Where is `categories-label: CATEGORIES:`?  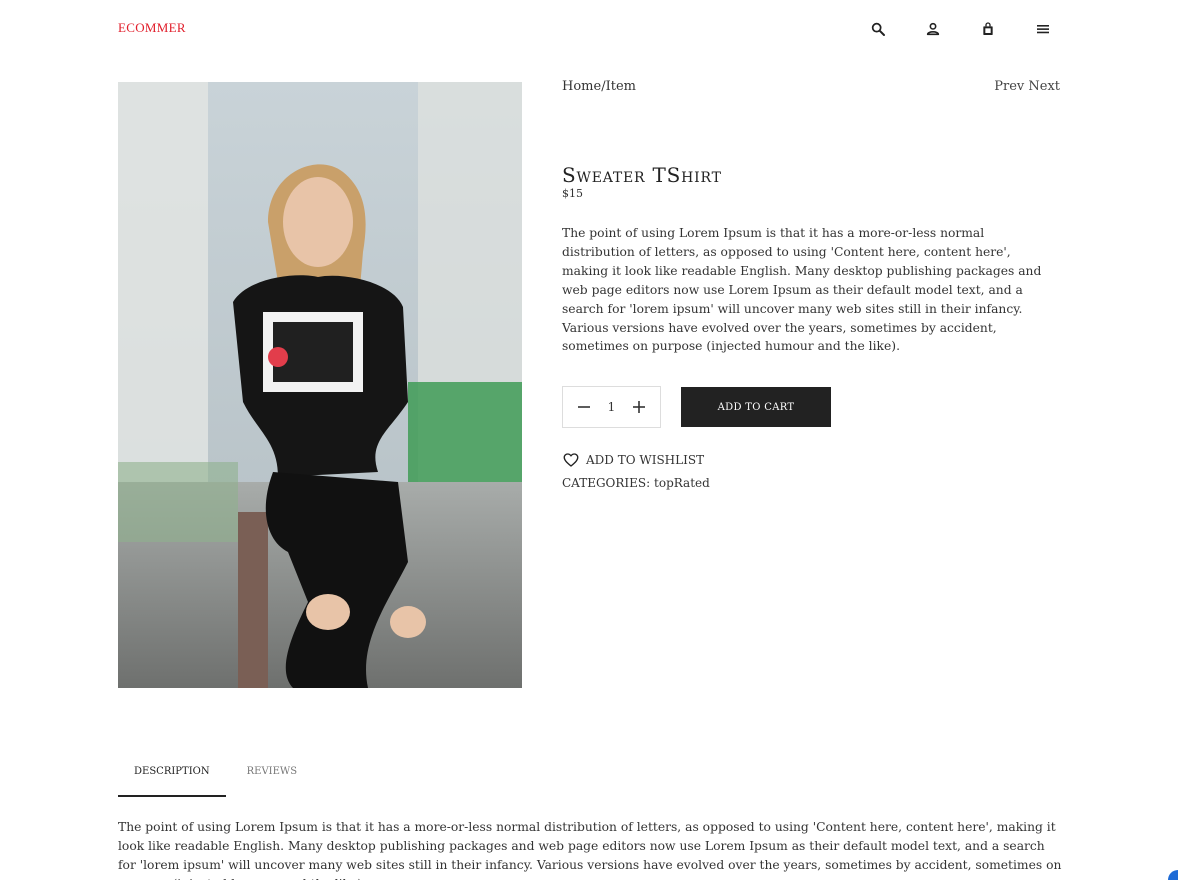
categories-label: CATEGORIES: is located at coordinates (606, 483).